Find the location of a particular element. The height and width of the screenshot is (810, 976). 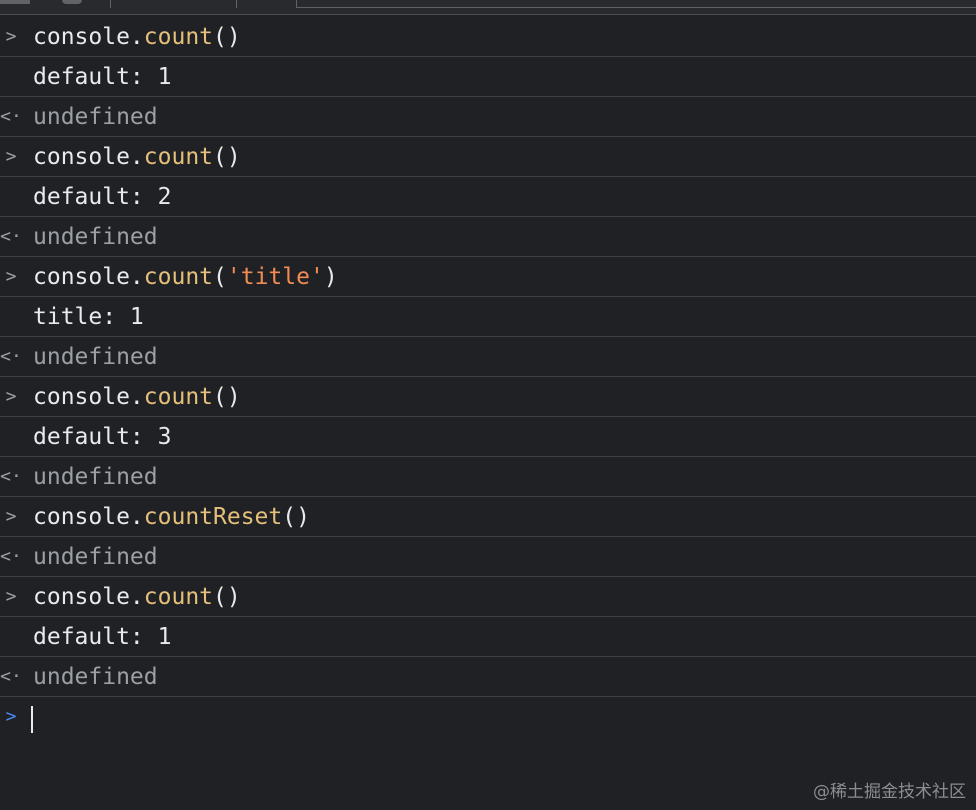

console-input-line: > console.countReset() is located at coordinates (488, 517).